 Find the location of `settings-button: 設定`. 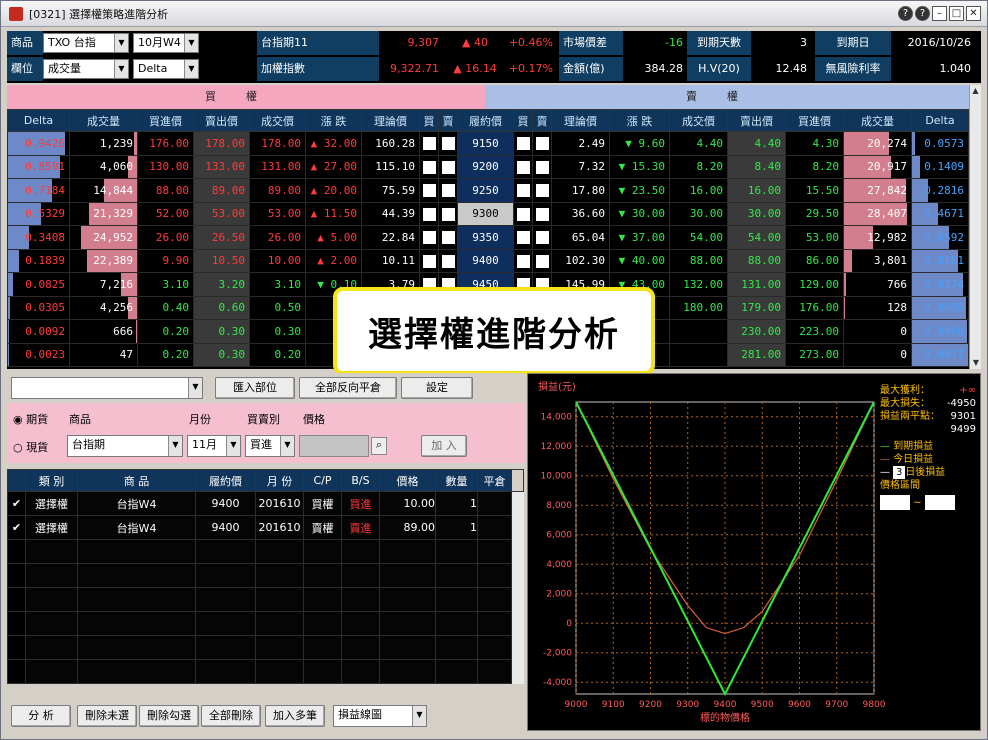

settings-button: 設定 is located at coordinates (437, 388).